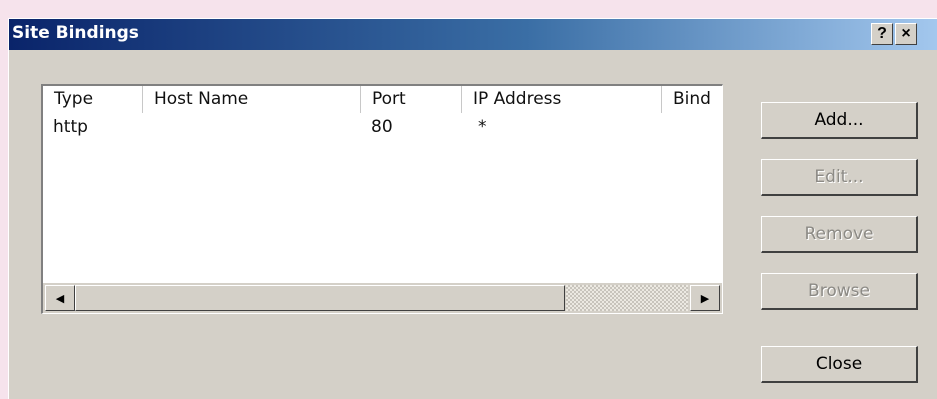  What do you see at coordinates (93, 99) in the screenshot?
I see `column-header-type: Type` at bounding box center [93, 99].